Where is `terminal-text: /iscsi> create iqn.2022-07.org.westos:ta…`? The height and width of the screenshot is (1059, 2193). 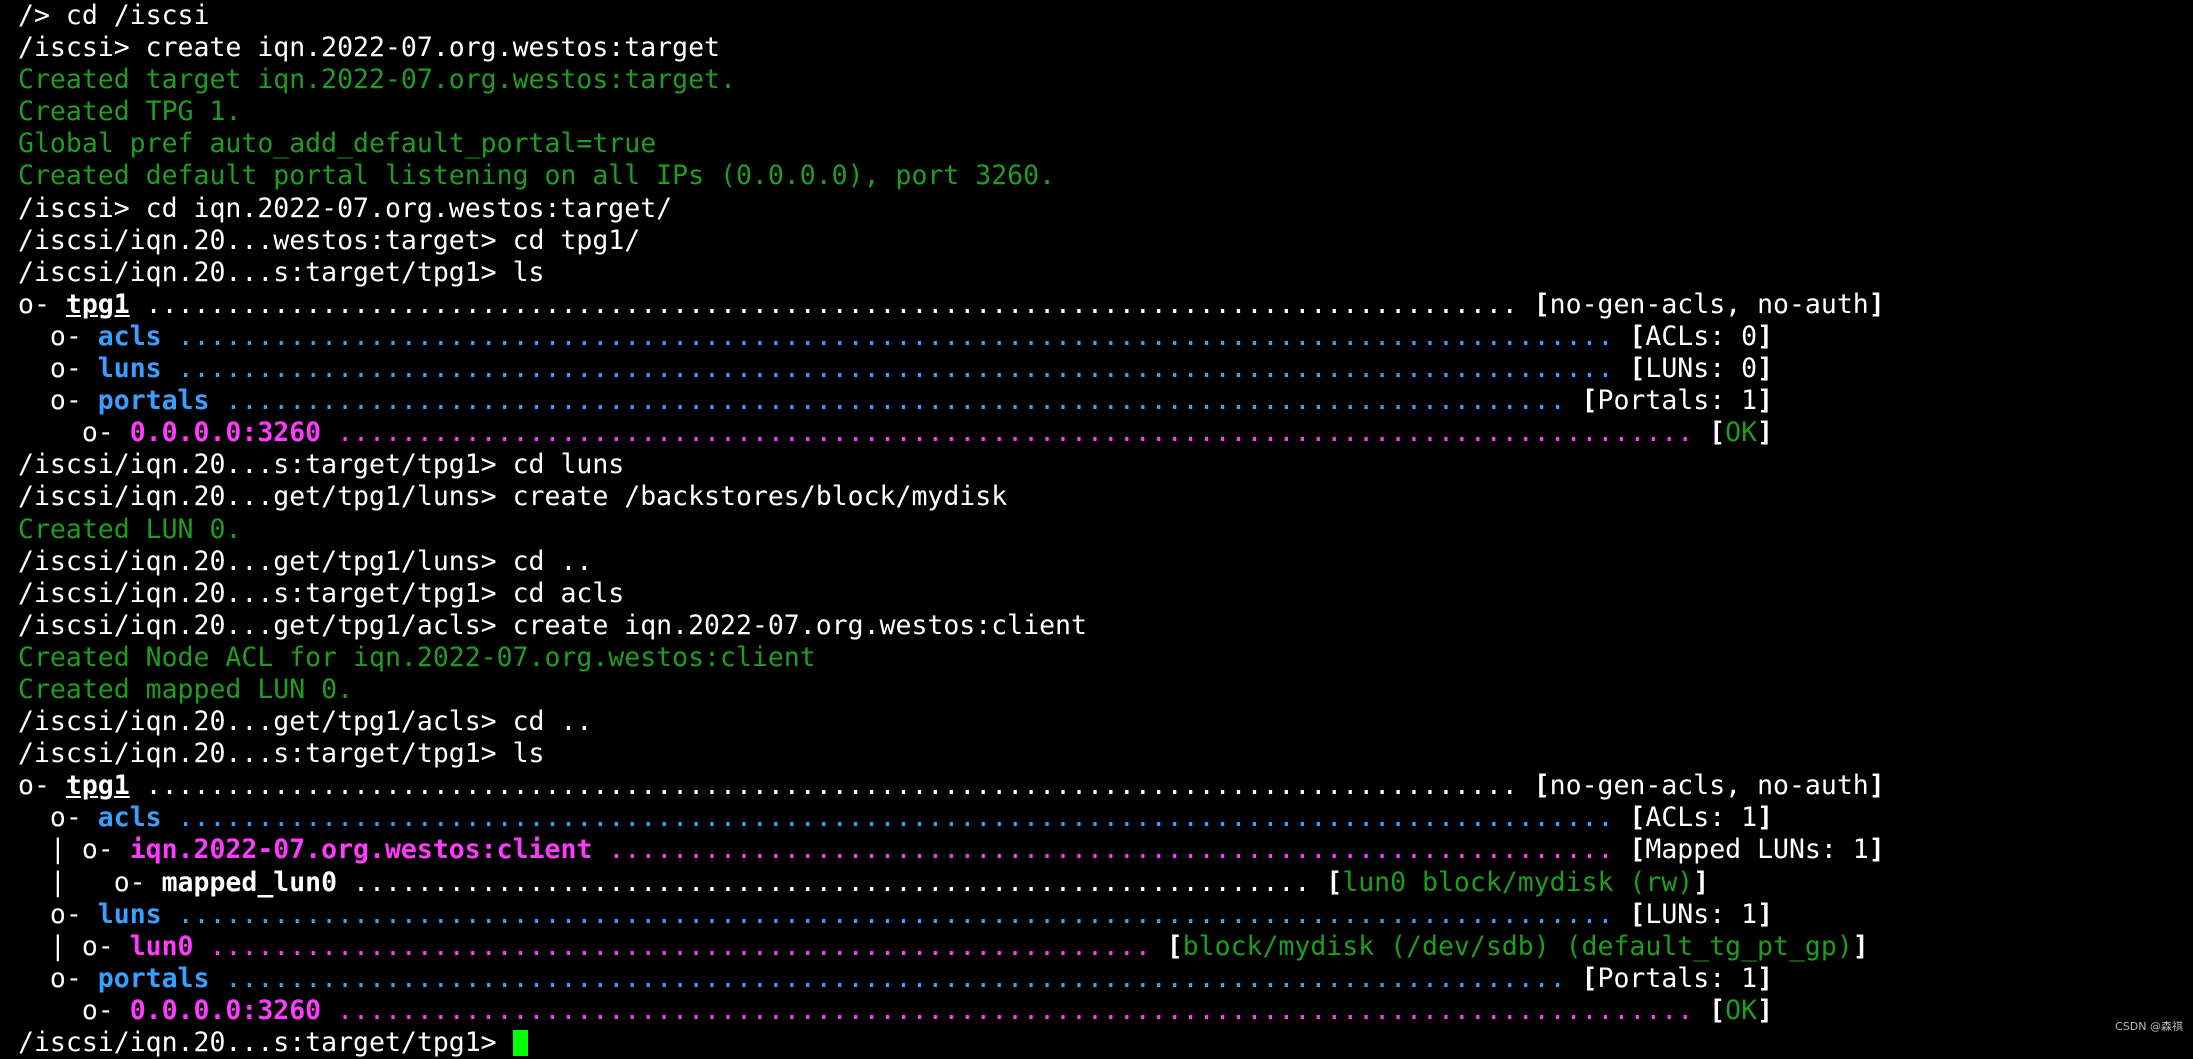
terminal-text: /iscsi> create iqn.2022-07.org.westos:ta… is located at coordinates (369, 48).